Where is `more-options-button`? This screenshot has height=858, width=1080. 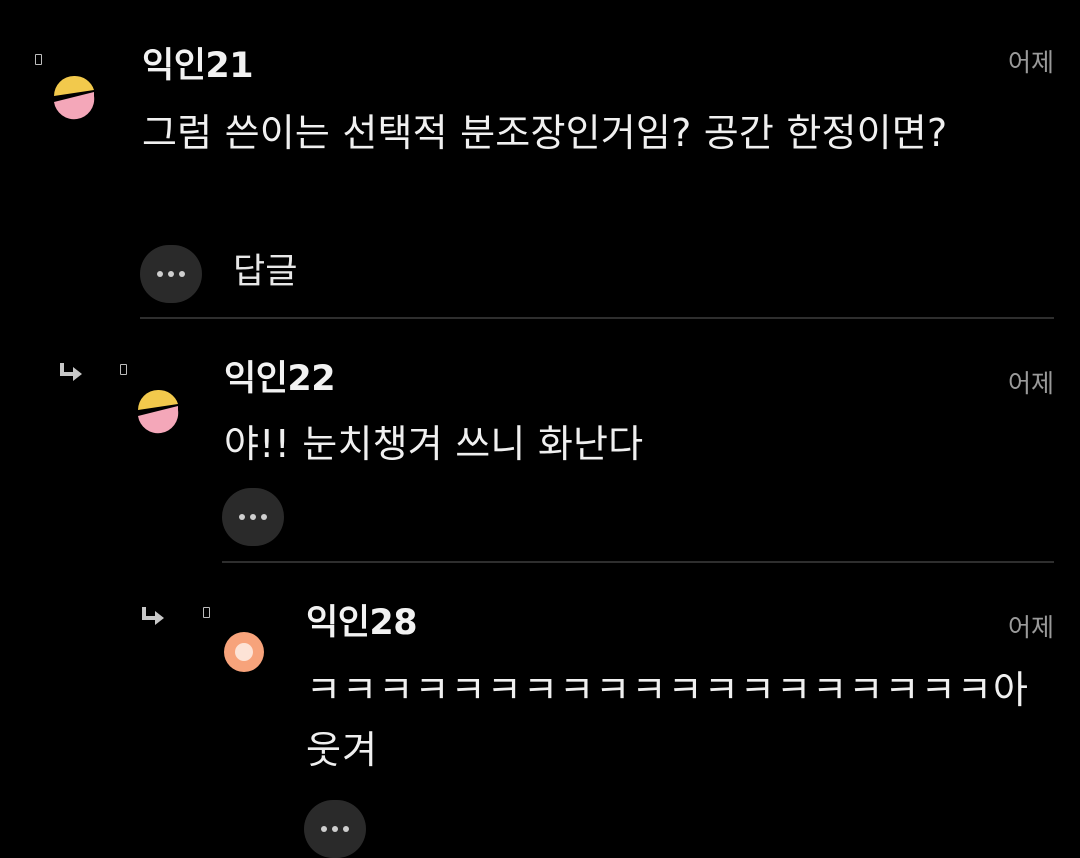
more-options-button is located at coordinates (335, 829).